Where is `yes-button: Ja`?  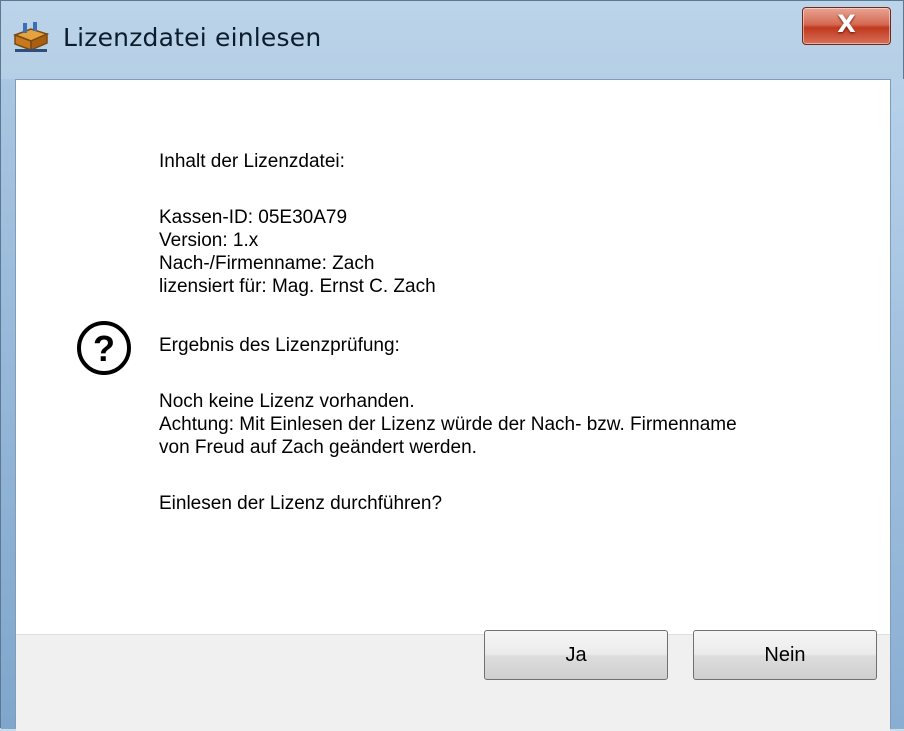 yes-button: Ja is located at coordinates (576, 655).